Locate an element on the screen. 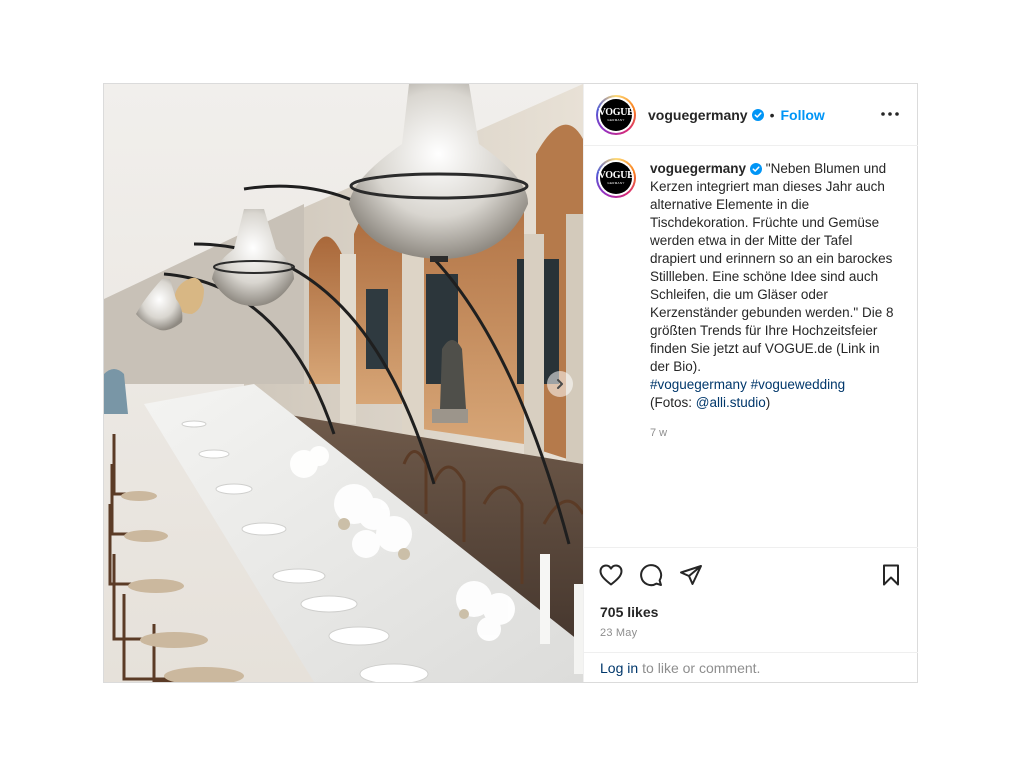  chevron-right-icon is located at coordinates (560, 384).